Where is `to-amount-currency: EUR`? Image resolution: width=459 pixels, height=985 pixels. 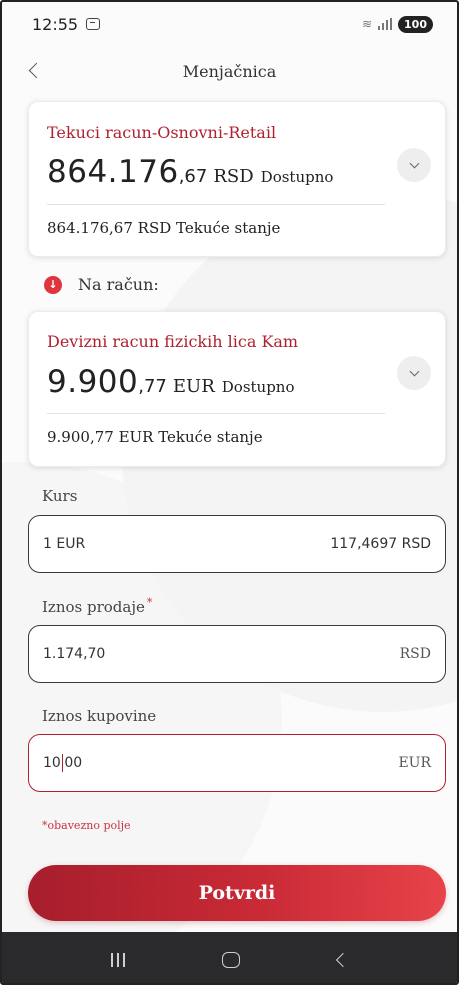
to-amount-currency: EUR is located at coordinates (193, 386).